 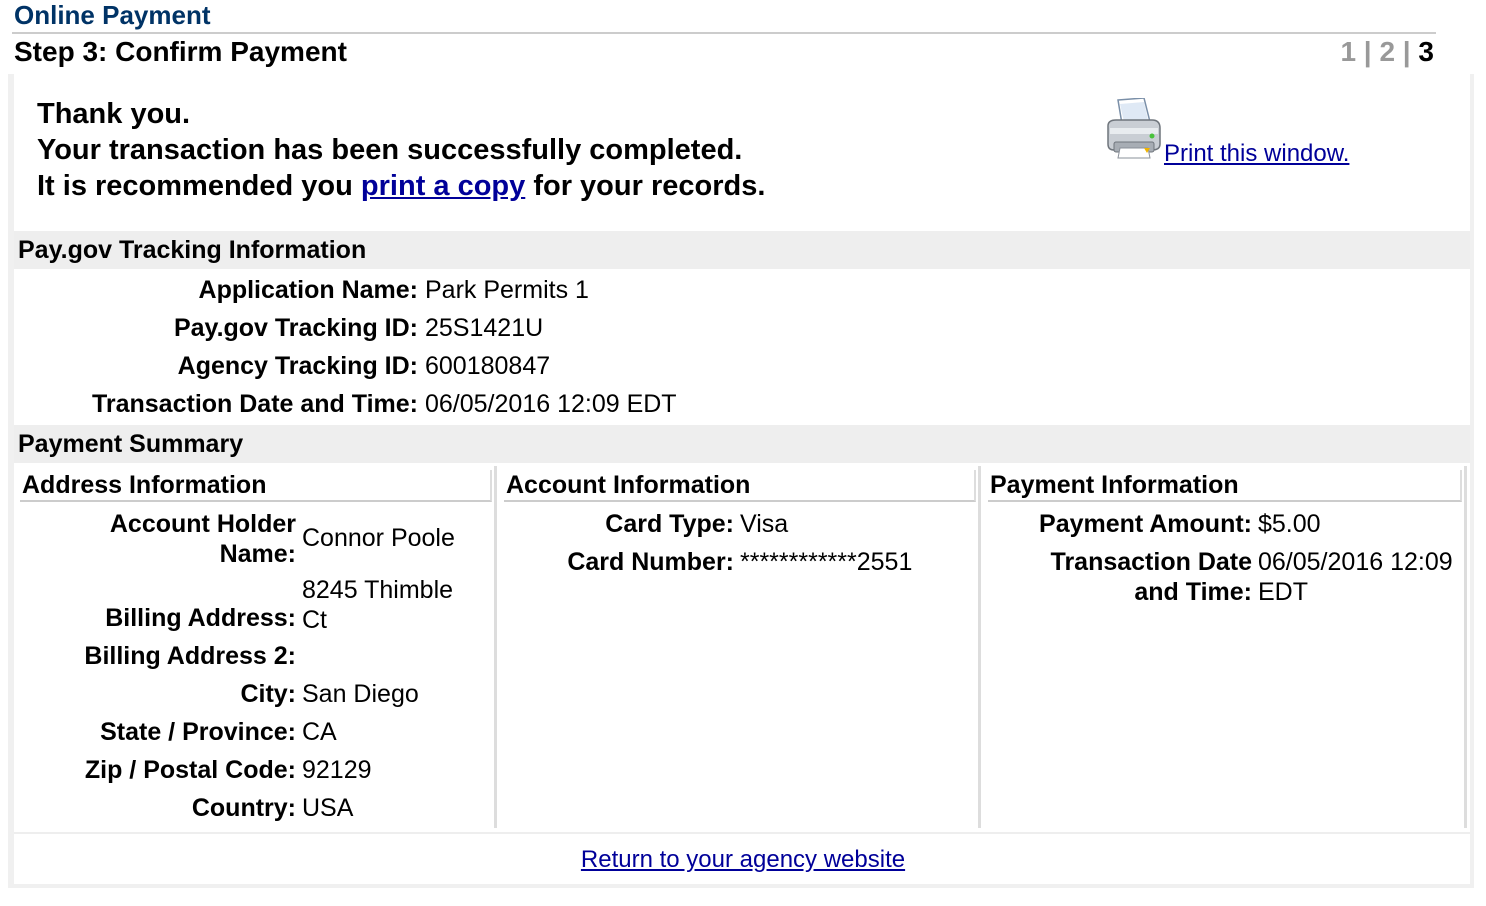 I want to click on address-info-header: Address Information, so click(x=256, y=486).